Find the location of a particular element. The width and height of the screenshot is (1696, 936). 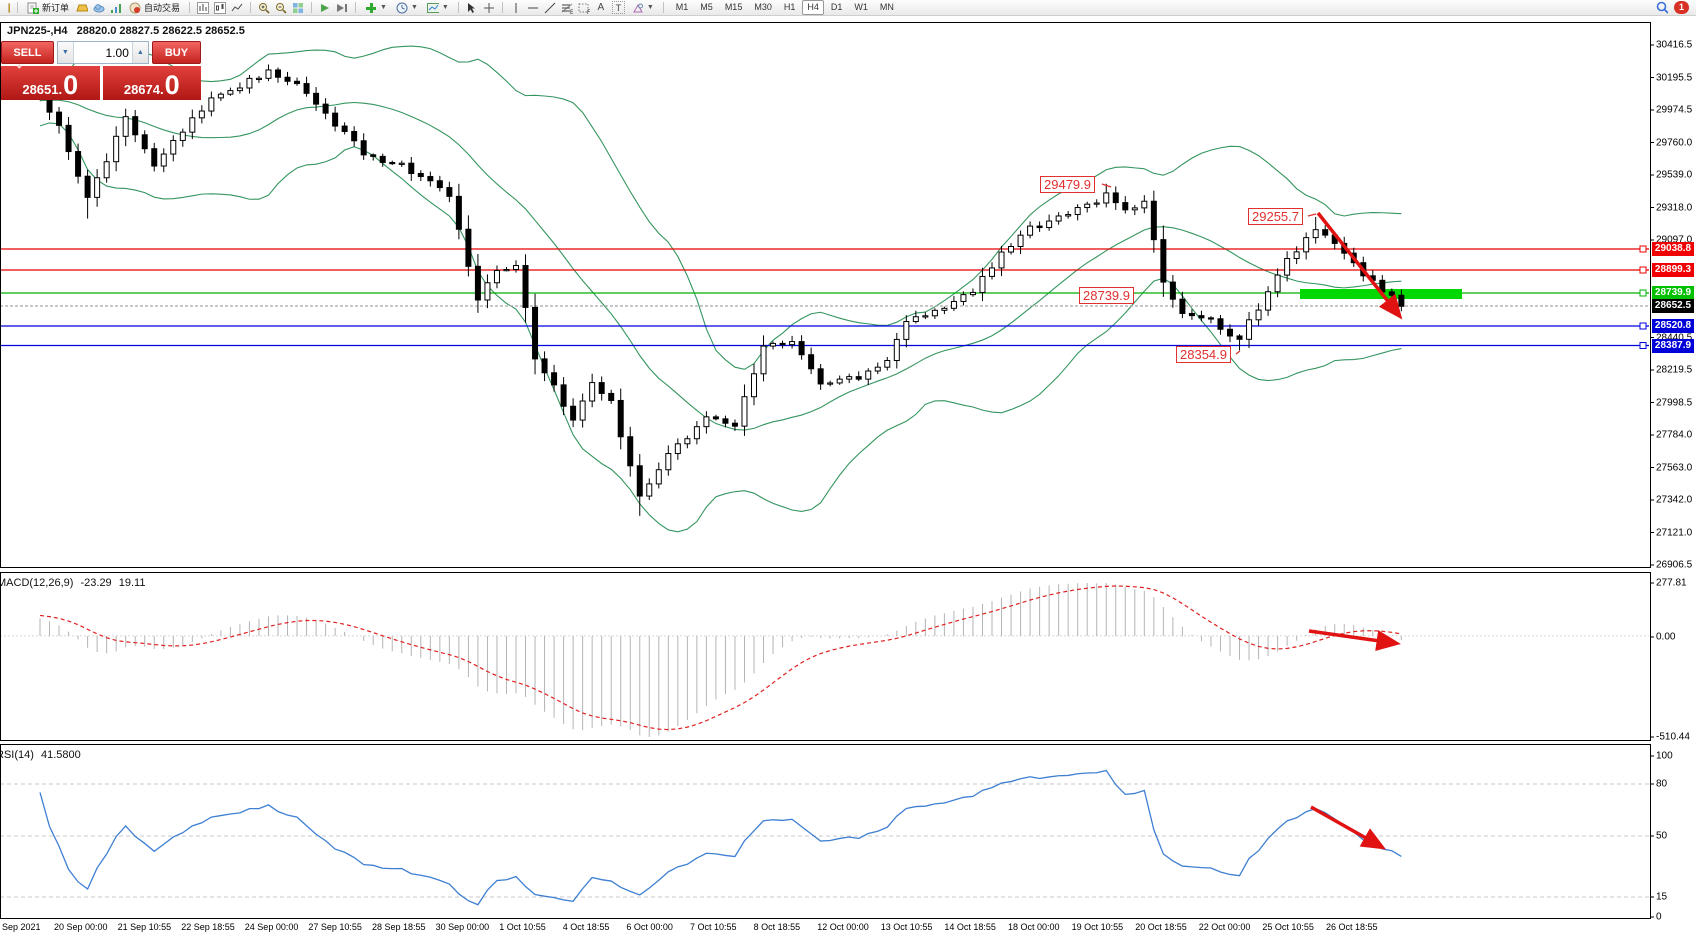

templates-button: ▼ is located at coordinates (438, 8).